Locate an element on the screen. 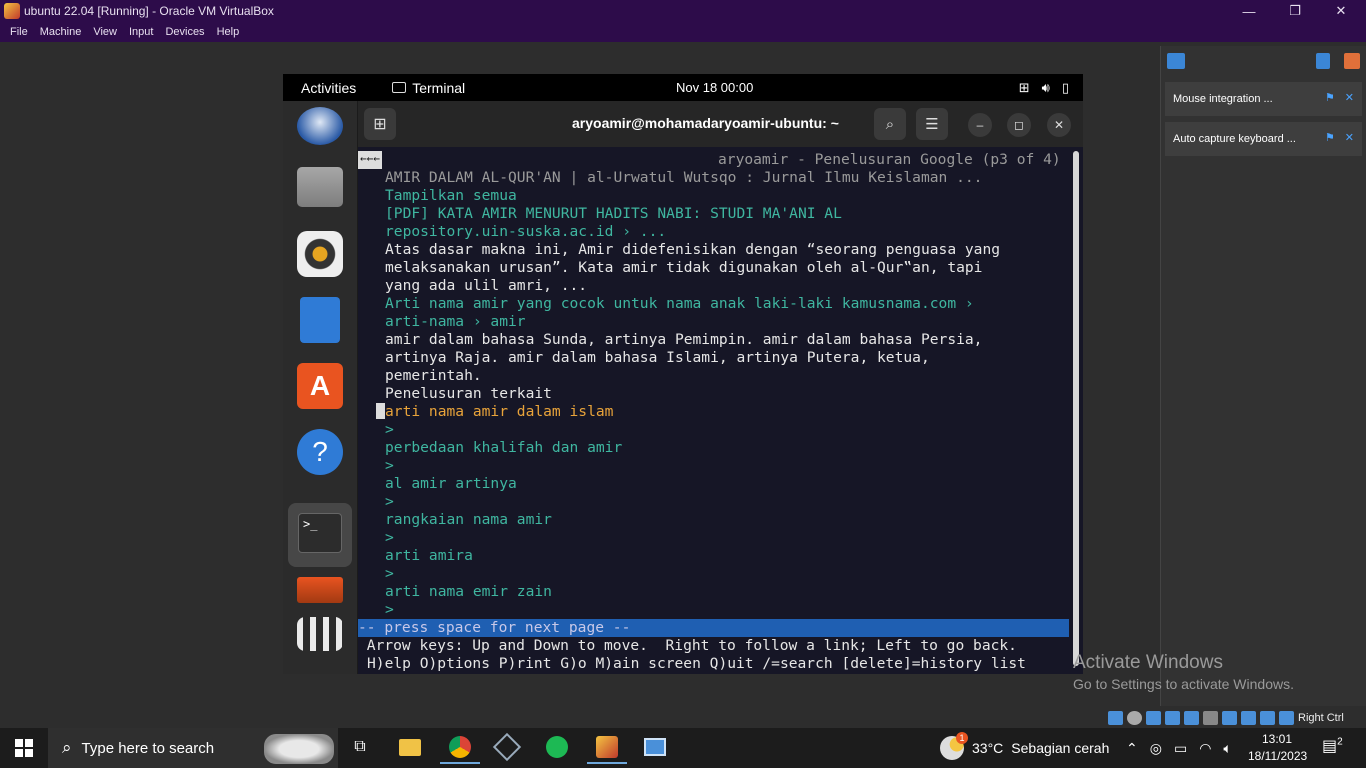 Image resolution: width=1366 pixels, height=768 pixels. menu-help: Help is located at coordinates (228, 32).